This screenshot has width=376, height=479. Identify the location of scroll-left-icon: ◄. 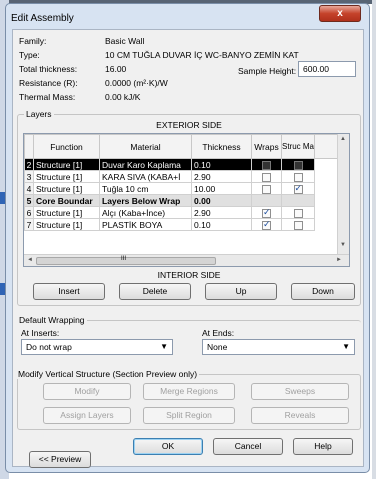
(30, 260).